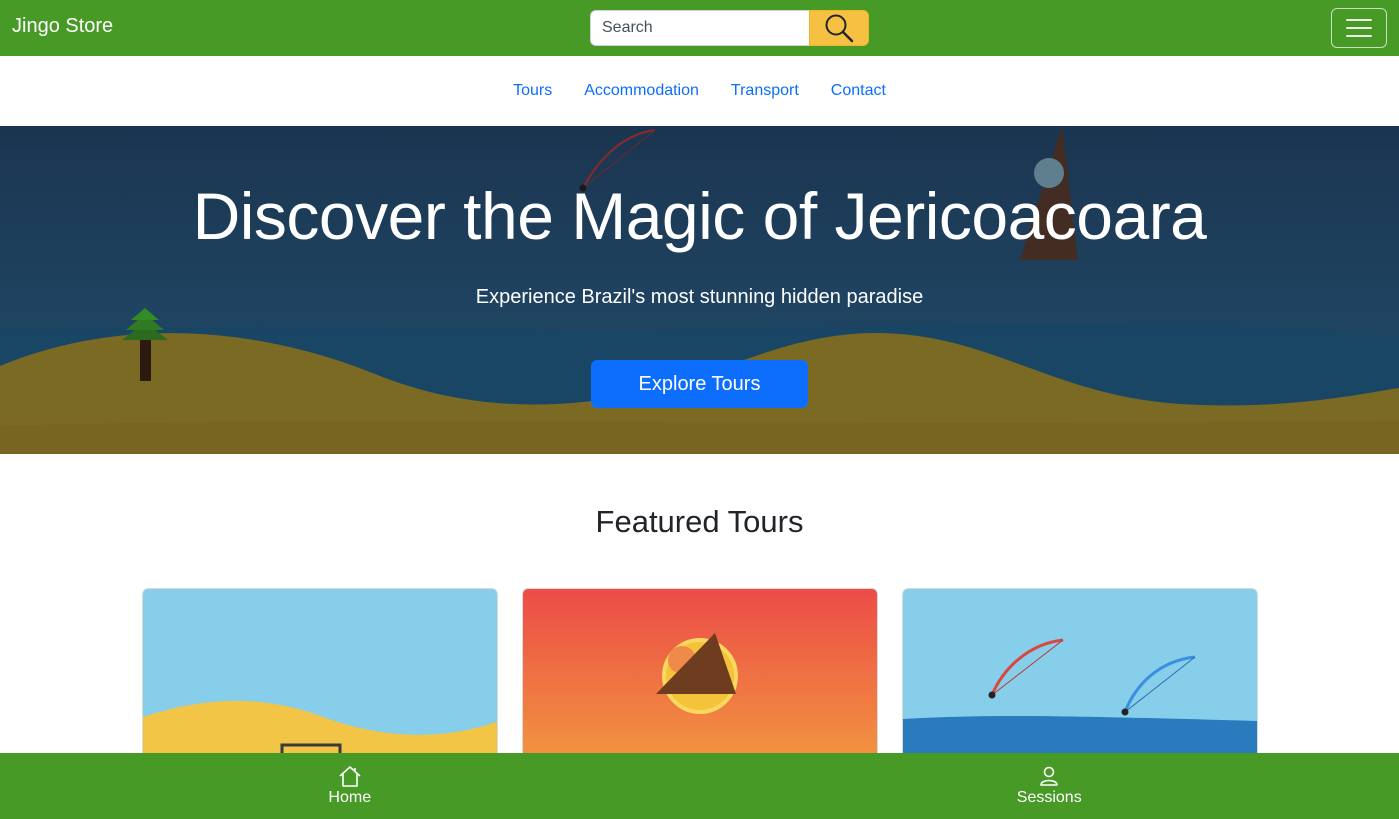 Image resolution: width=1399 pixels, height=819 pixels. What do you see at coordinates (858, 91) in the screenshot?
I see `nav-link-contact: Contact` at bounding box center [858, 91].